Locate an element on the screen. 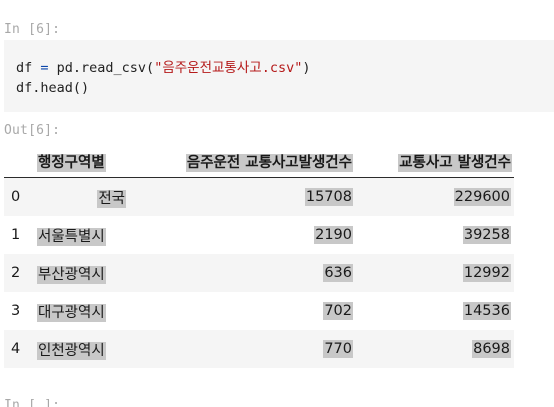  header-region: 행정구역별 is located at coordinates (81, 161).